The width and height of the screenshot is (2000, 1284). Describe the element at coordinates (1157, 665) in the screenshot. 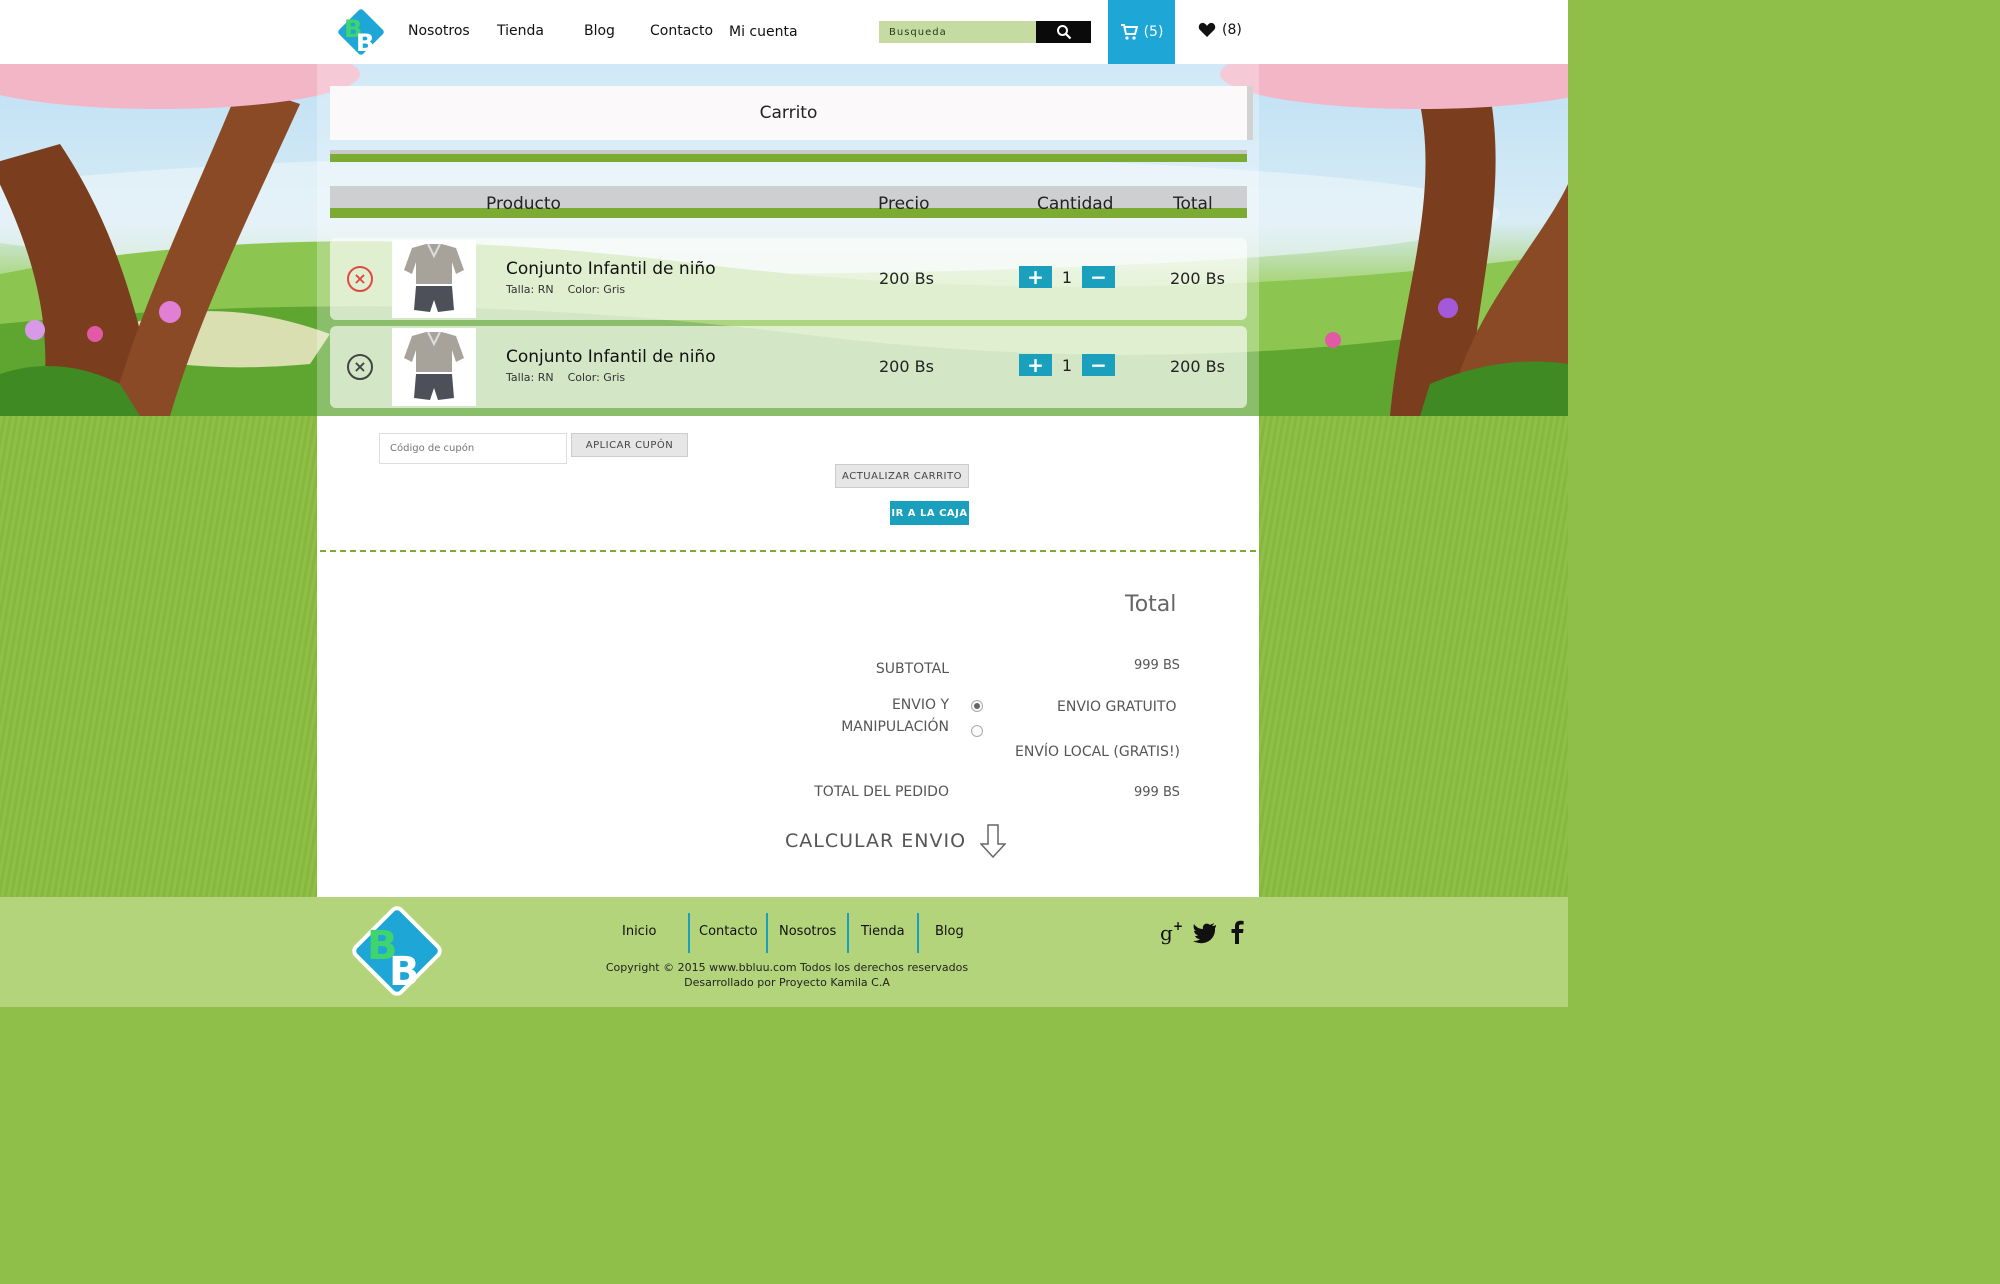

I see `subtotal-value: 999 BS` at that location.